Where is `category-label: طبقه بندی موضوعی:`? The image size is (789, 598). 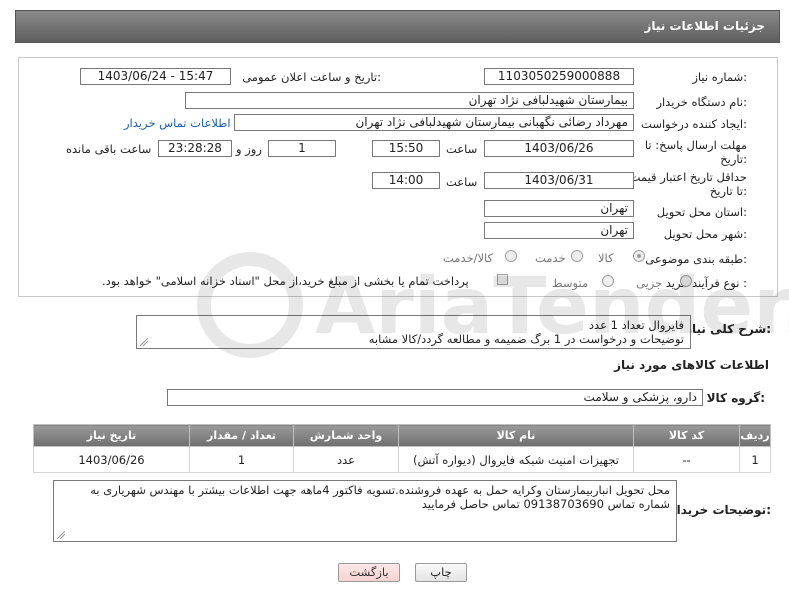 category-label: طبقه بندی موضوعی: is located at coordinates (696, 259).